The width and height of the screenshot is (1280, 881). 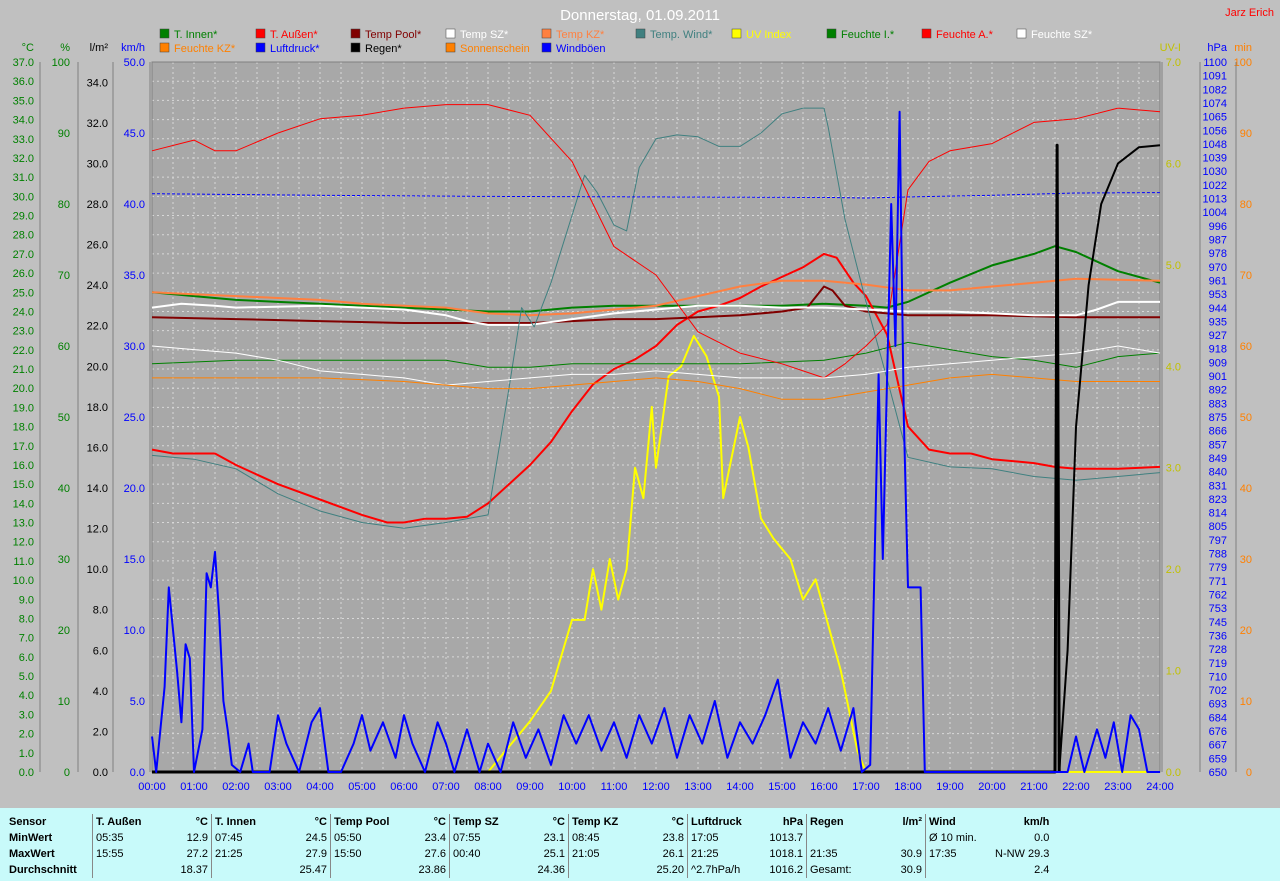 What do you see at coordinates (23, 140) in the screenshot?
I see `axis-tick-celsius: 33.0` at bounding box center [23, 140].